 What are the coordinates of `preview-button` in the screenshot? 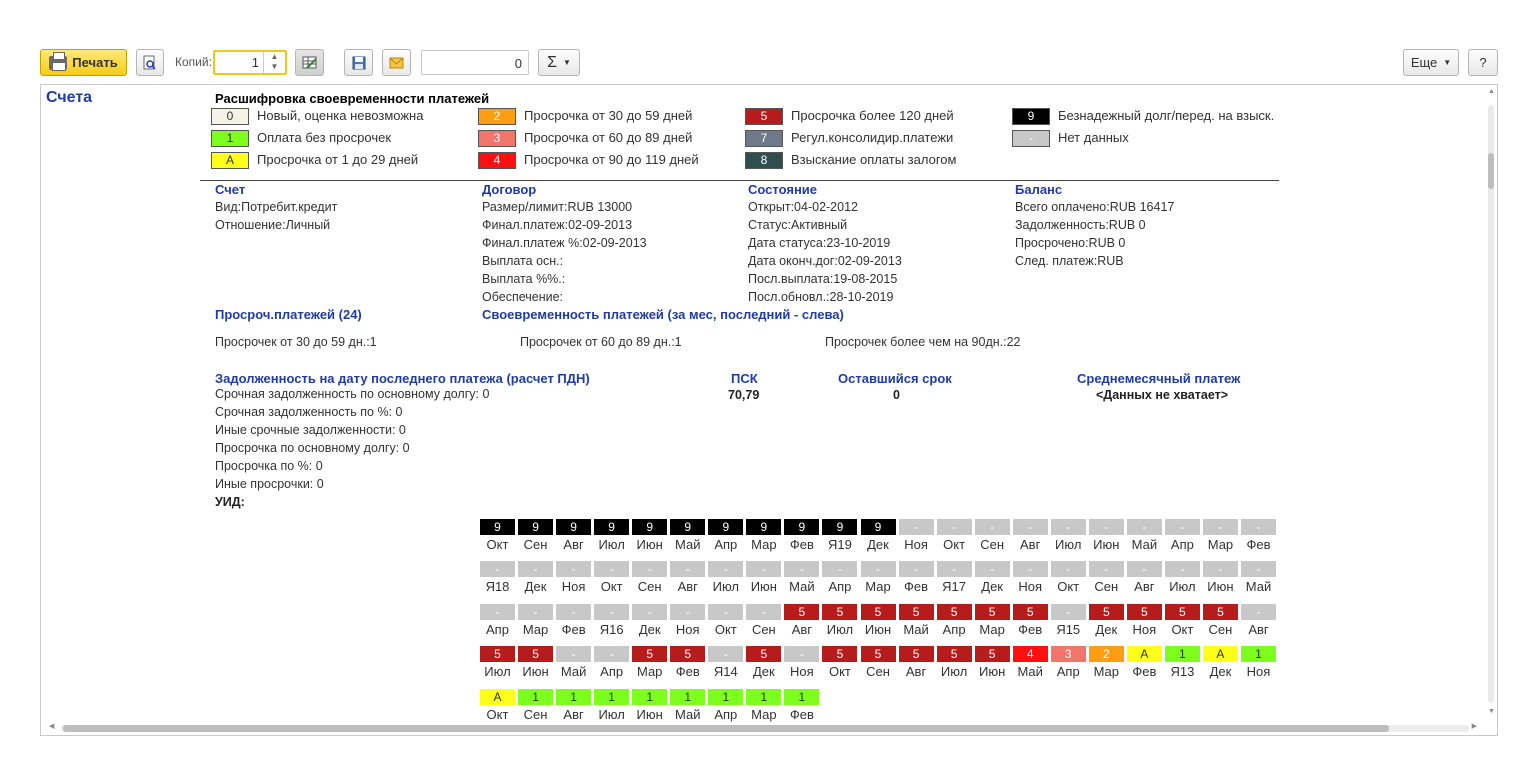 It's located at (150, 62).